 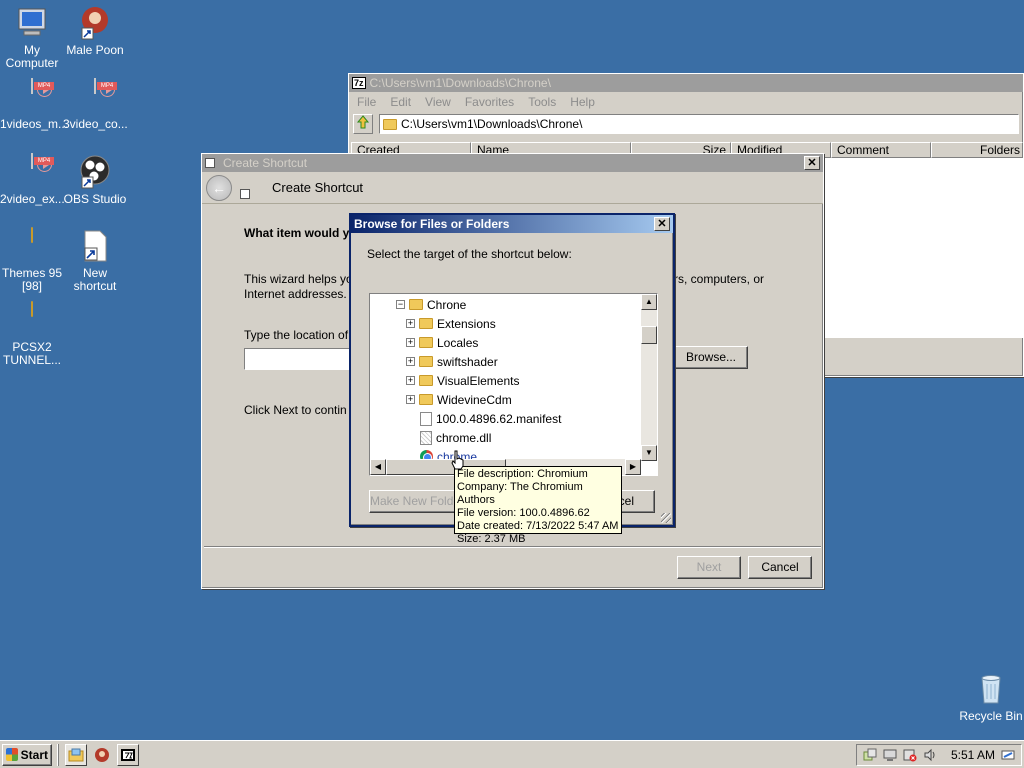 What do you see at coordinates (890, 755) in the screenshot?
I see `display-icon` at bounding box center [890, 755].